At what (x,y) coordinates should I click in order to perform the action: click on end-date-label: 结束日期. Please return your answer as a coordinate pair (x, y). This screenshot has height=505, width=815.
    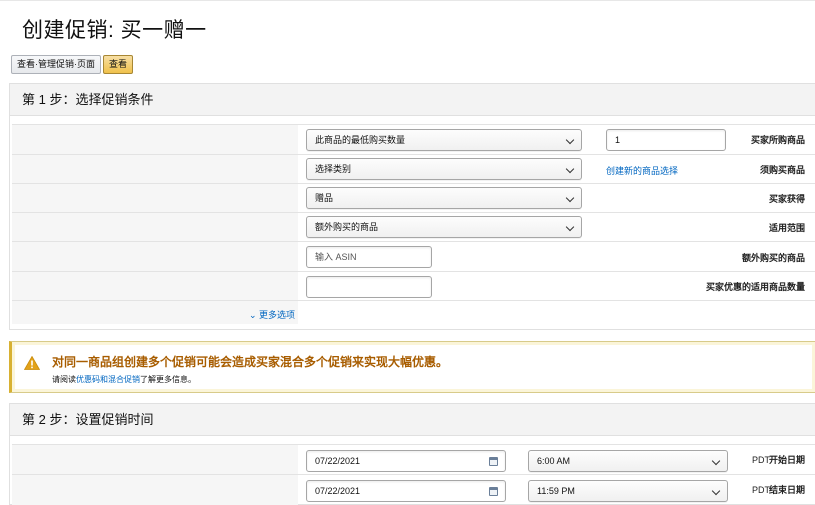
    Looking at the image, I should click on (786, 490).